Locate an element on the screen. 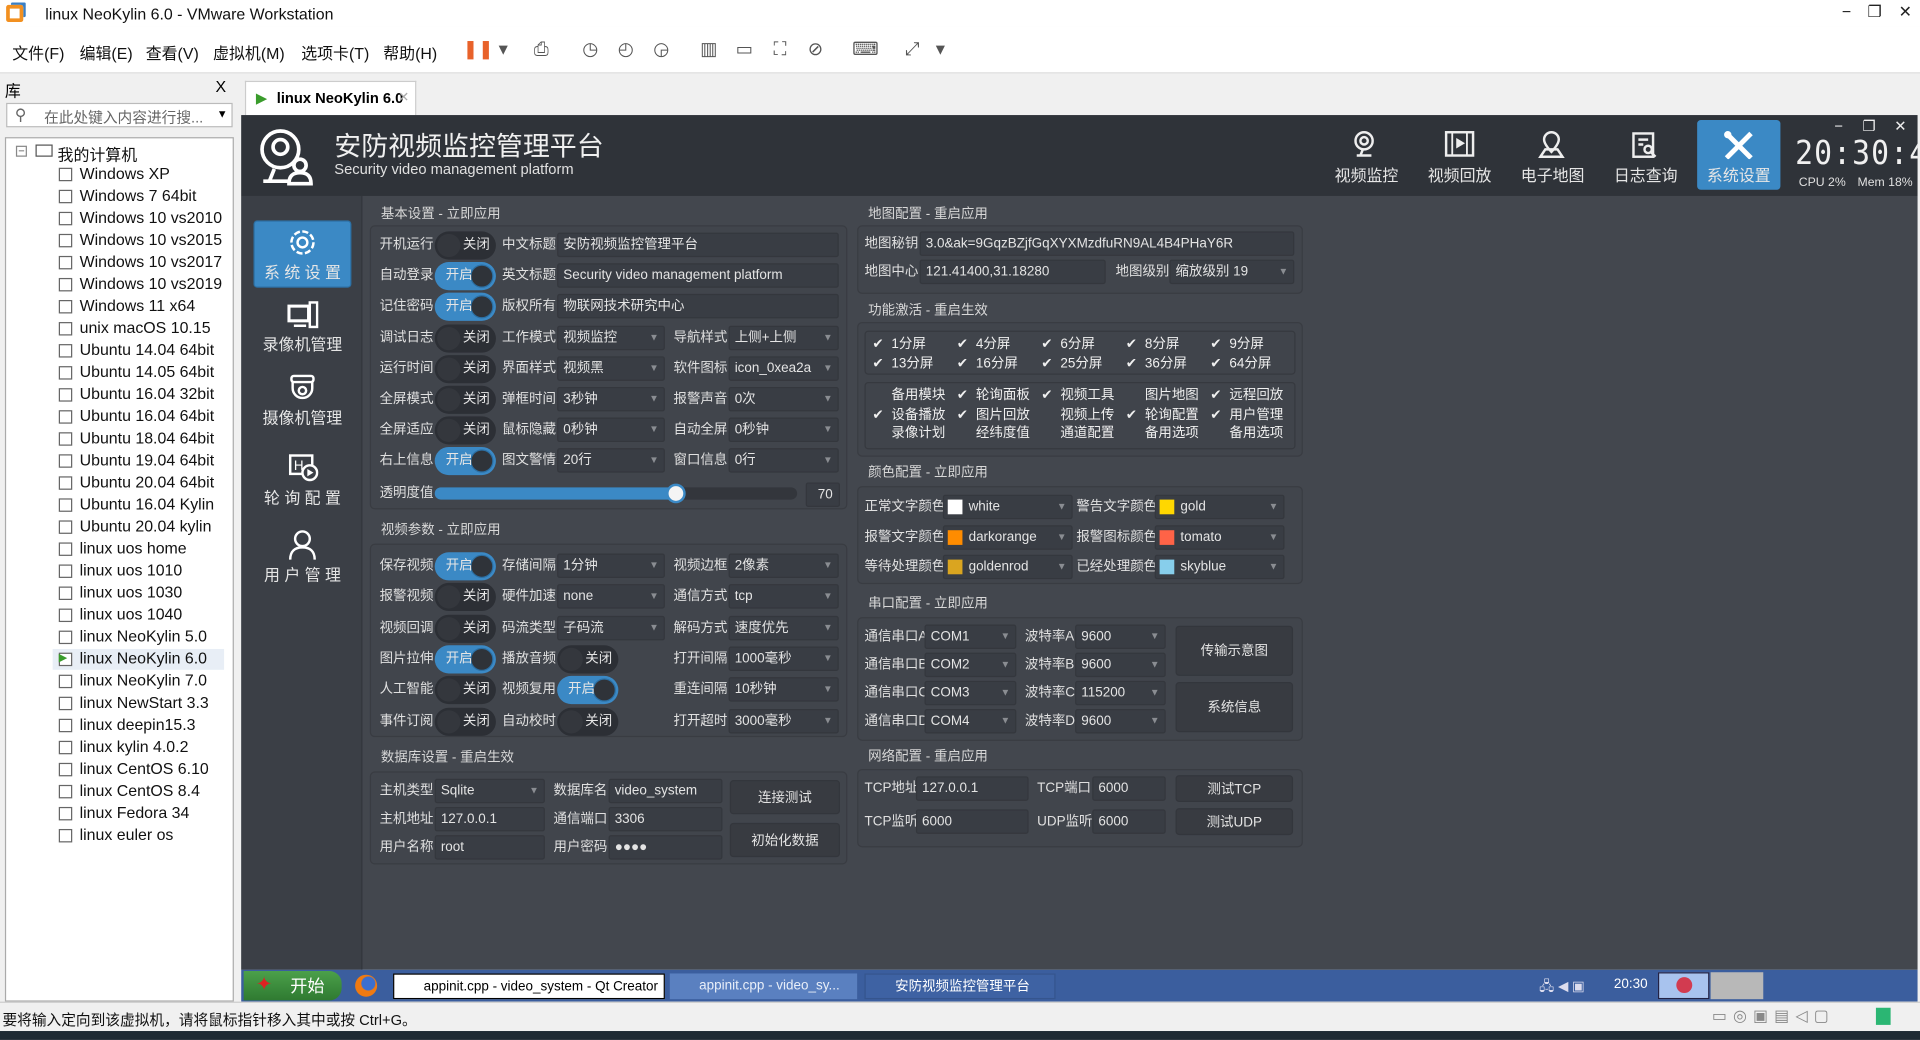 This screenshot has height=1040, width=1920. checkbox-item: ✔ 64分屏 is located at coordinates (1240, 363).